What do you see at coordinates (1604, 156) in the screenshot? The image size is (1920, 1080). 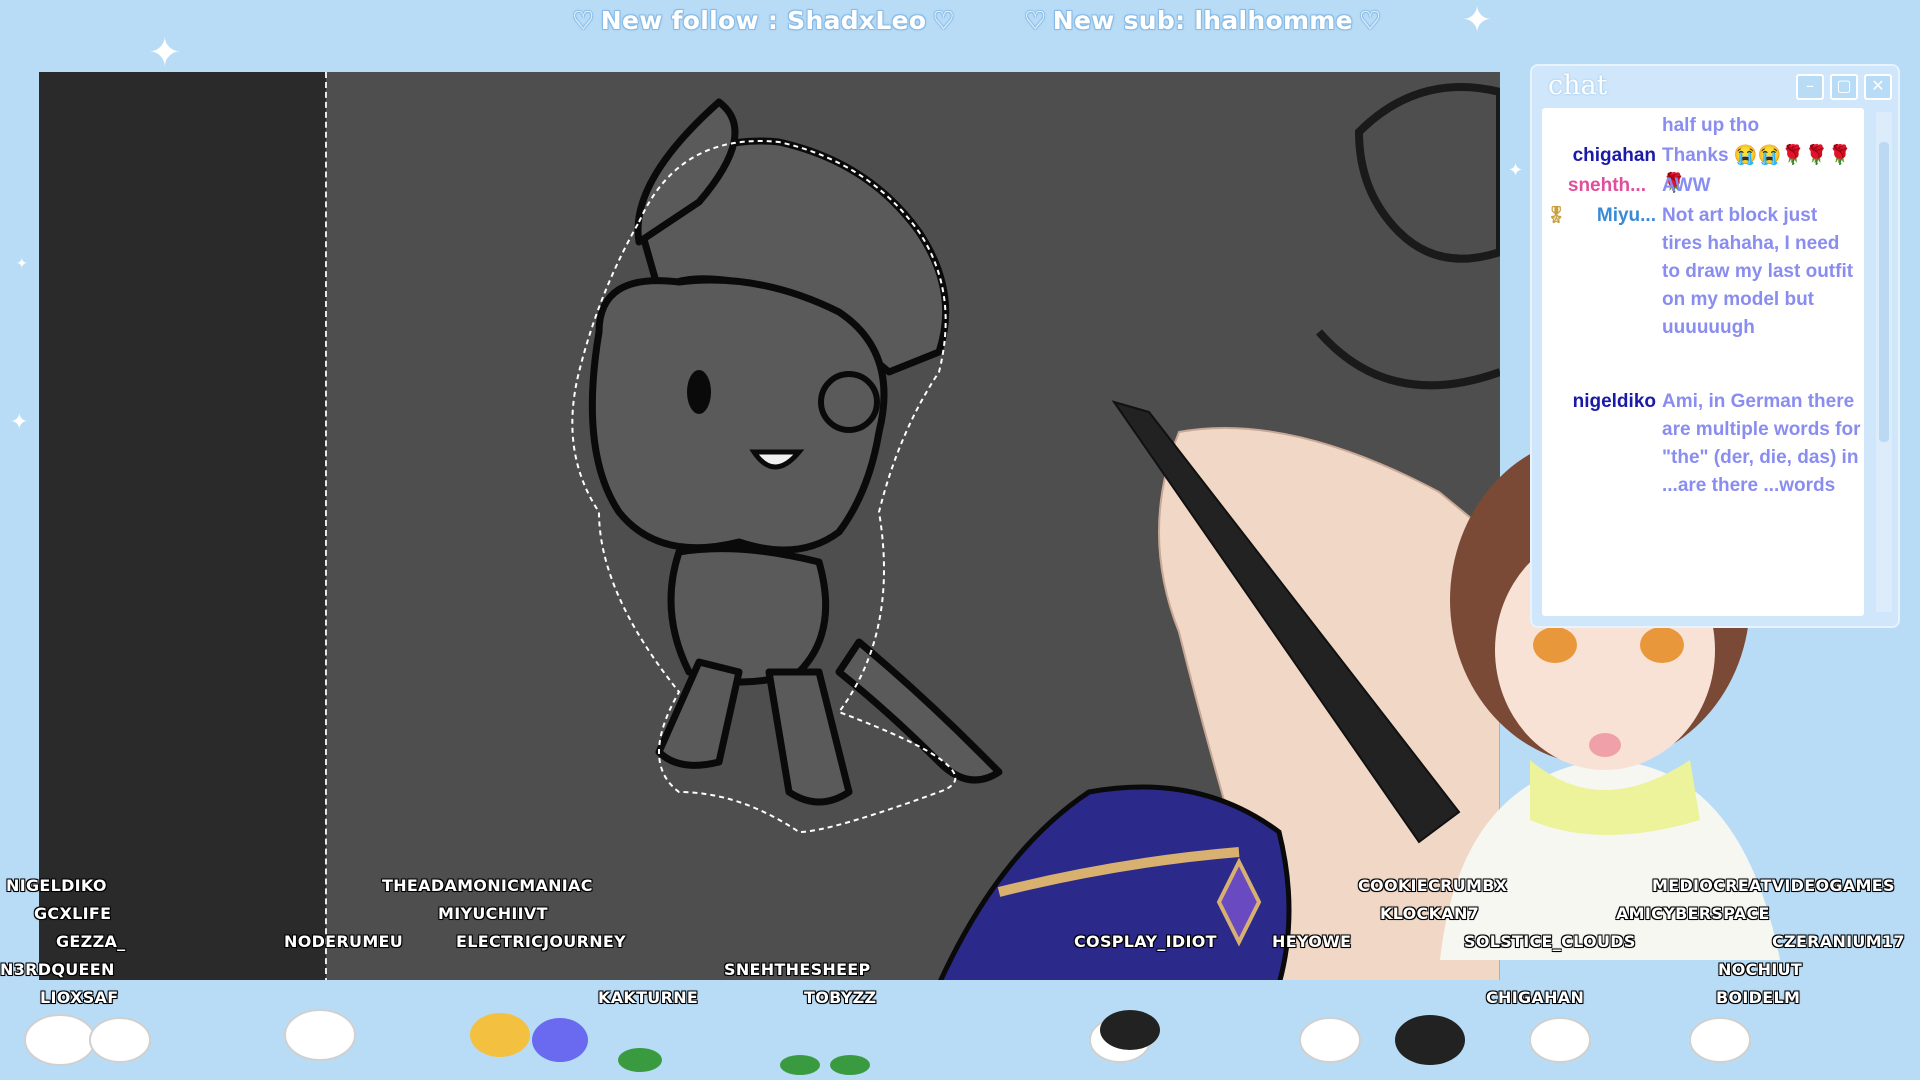 I see `chat-username: chigahan` at bounding box center [1604, 156].